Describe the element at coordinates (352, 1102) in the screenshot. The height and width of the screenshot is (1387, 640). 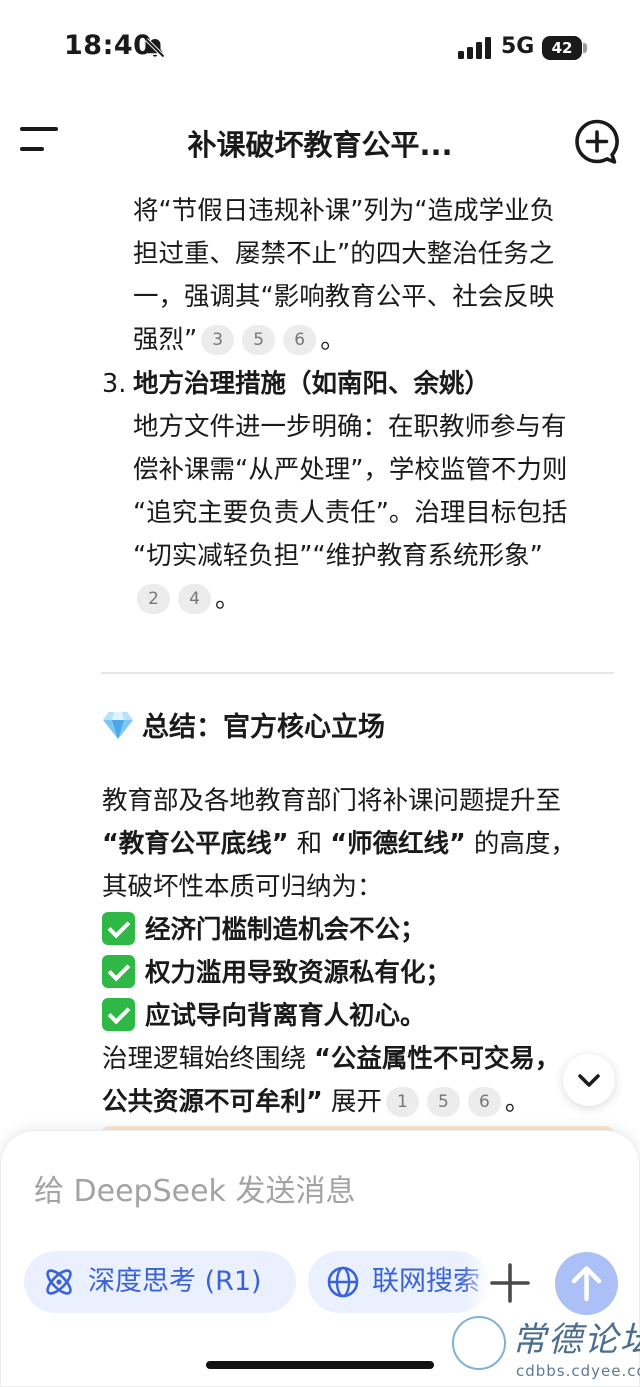
I see `text-fragment: 展开` at that location.